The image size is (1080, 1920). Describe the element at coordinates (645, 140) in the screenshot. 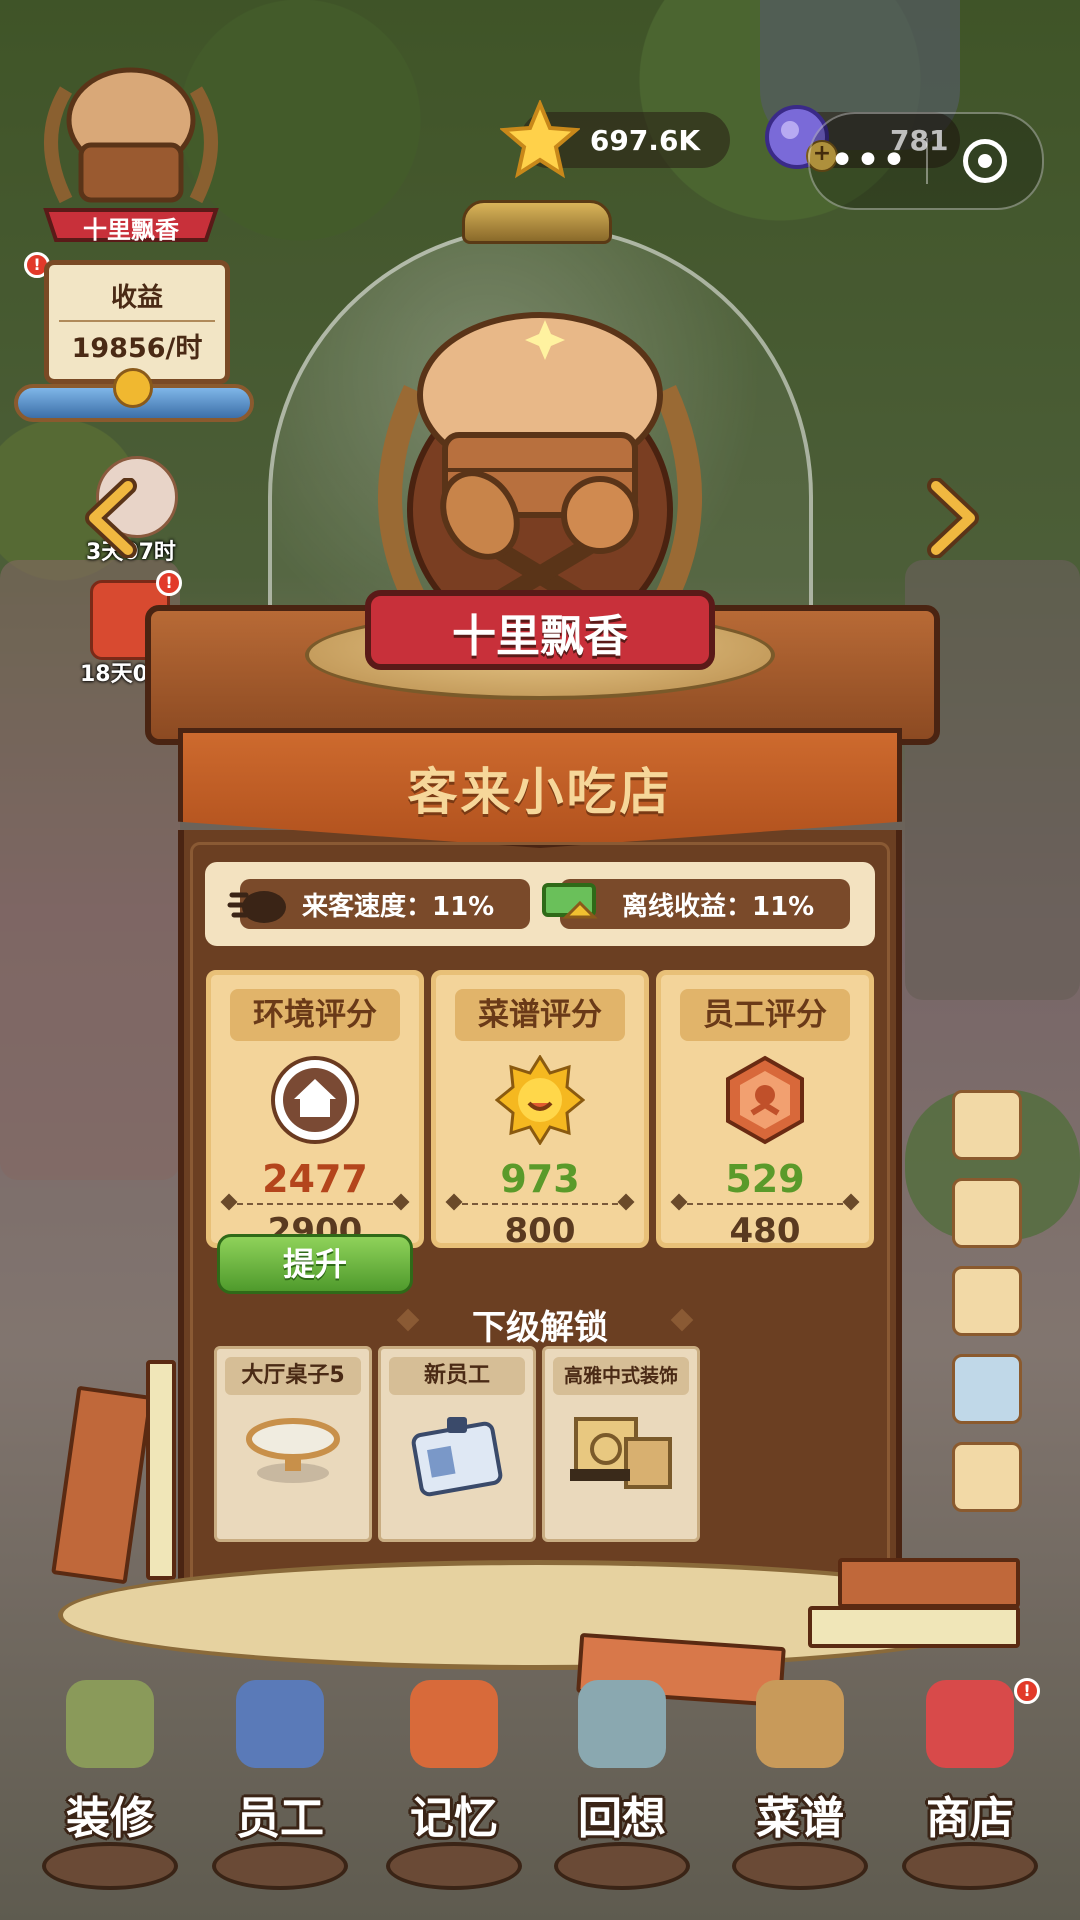

I see `stars-value: 697.6K` at that location.